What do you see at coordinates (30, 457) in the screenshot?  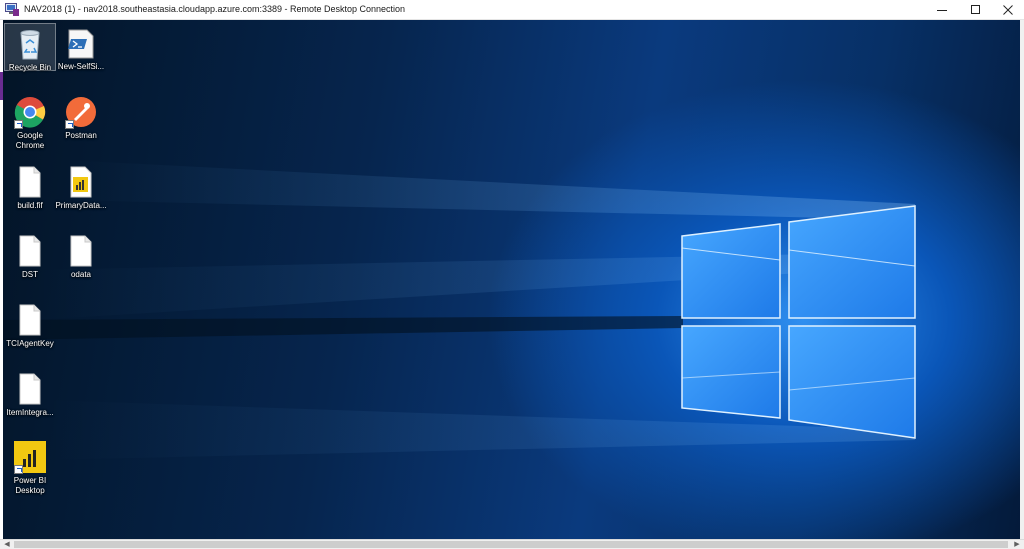 I see `powerbi-desktop-icon` at bounding box center [30, 457].